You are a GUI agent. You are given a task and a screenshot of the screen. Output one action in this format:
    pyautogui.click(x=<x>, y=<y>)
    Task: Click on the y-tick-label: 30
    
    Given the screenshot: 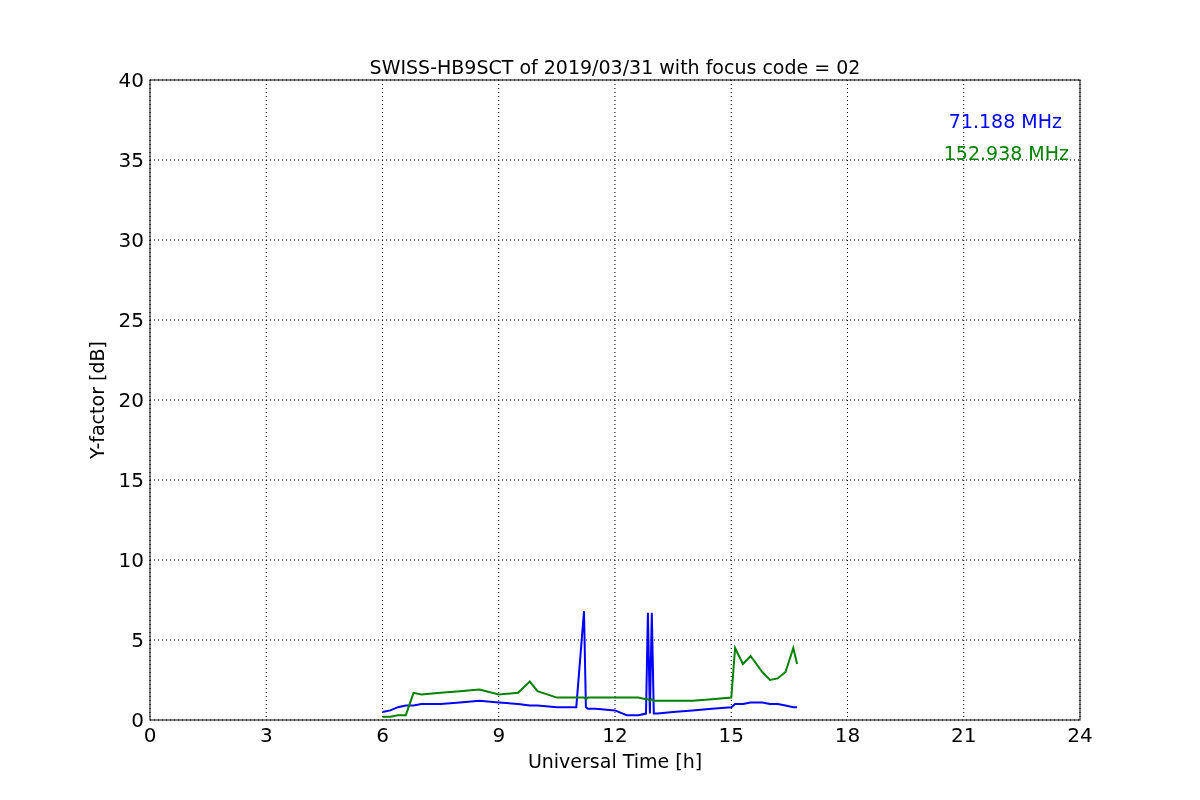 What is the action you would take?
    pyautogui.click(x=131, y=240)
    